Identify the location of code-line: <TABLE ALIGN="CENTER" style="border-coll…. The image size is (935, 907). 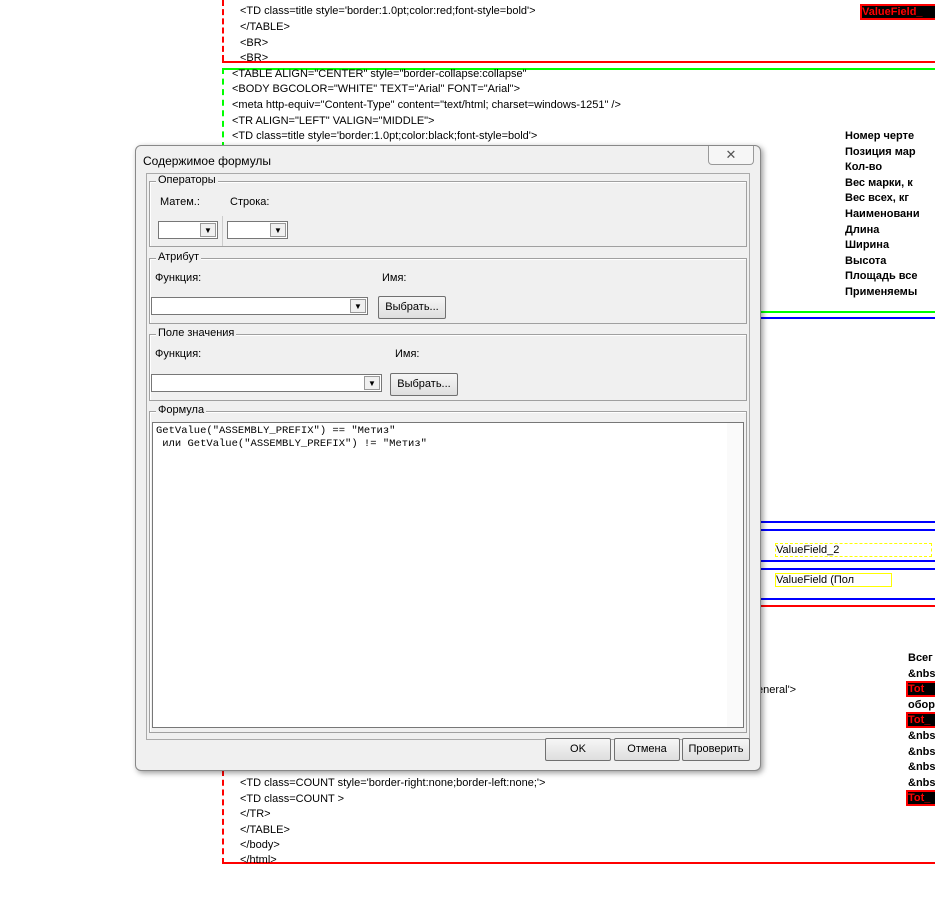
(379, 74).